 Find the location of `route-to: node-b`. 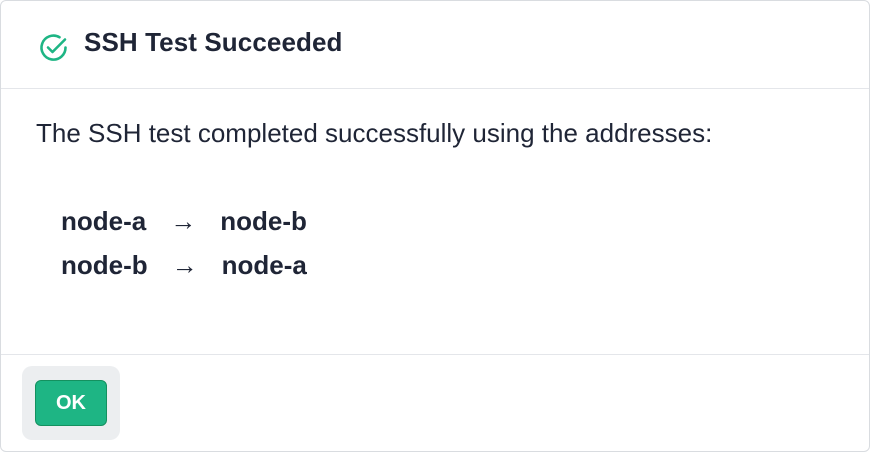

route-to: node-b is located at coordinates (263, 221).